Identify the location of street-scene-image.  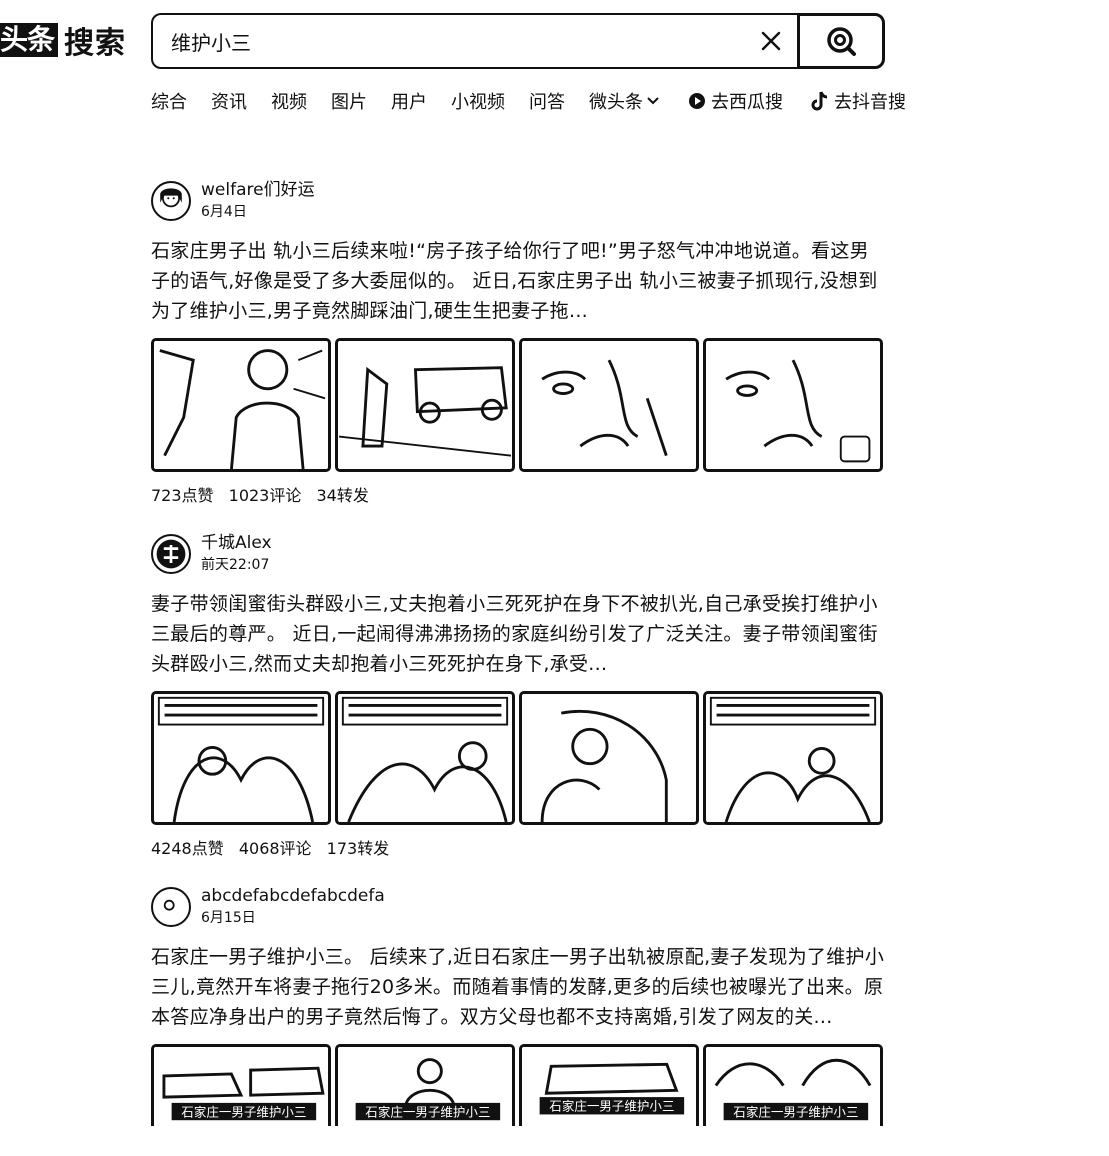
(241, 405).